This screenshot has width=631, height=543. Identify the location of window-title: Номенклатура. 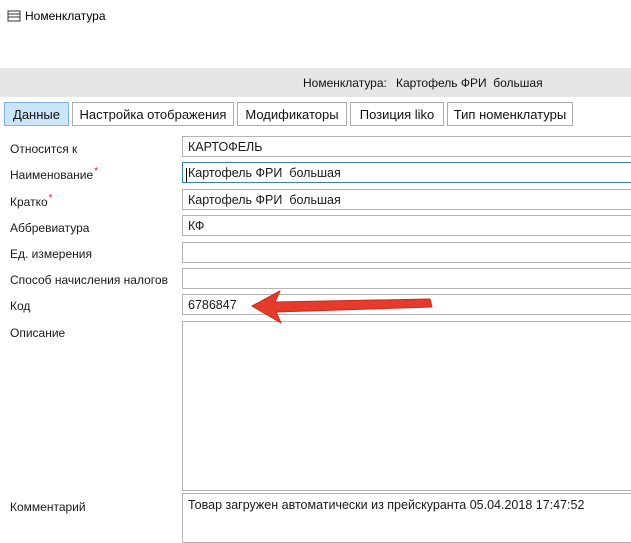
(65, 16).